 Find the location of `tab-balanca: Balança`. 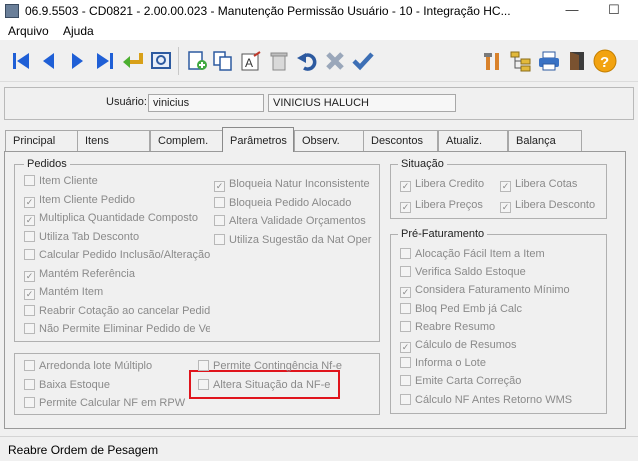

tab-balanca: Balança is located at coordinates (545, 140).